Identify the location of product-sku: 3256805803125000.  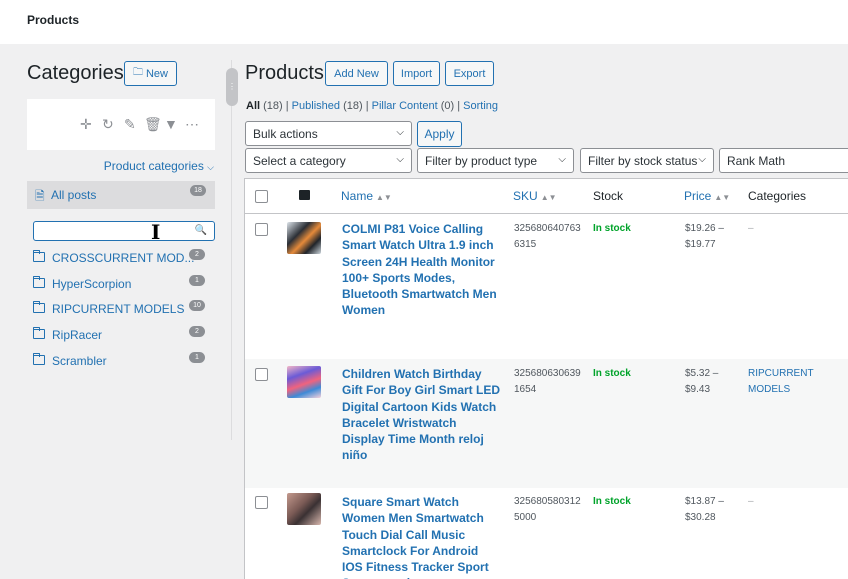
(547, 509).